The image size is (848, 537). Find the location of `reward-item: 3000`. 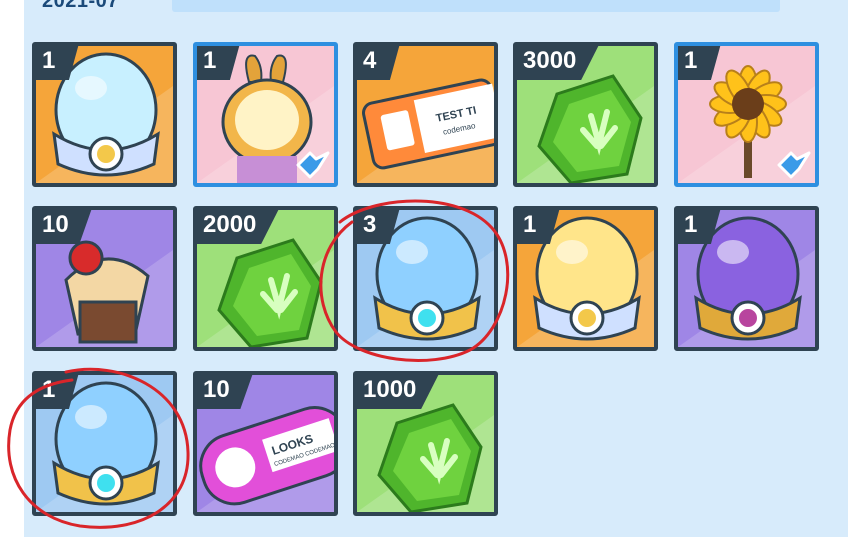

reward-item: 3000 is located at coordinates (585, 114).